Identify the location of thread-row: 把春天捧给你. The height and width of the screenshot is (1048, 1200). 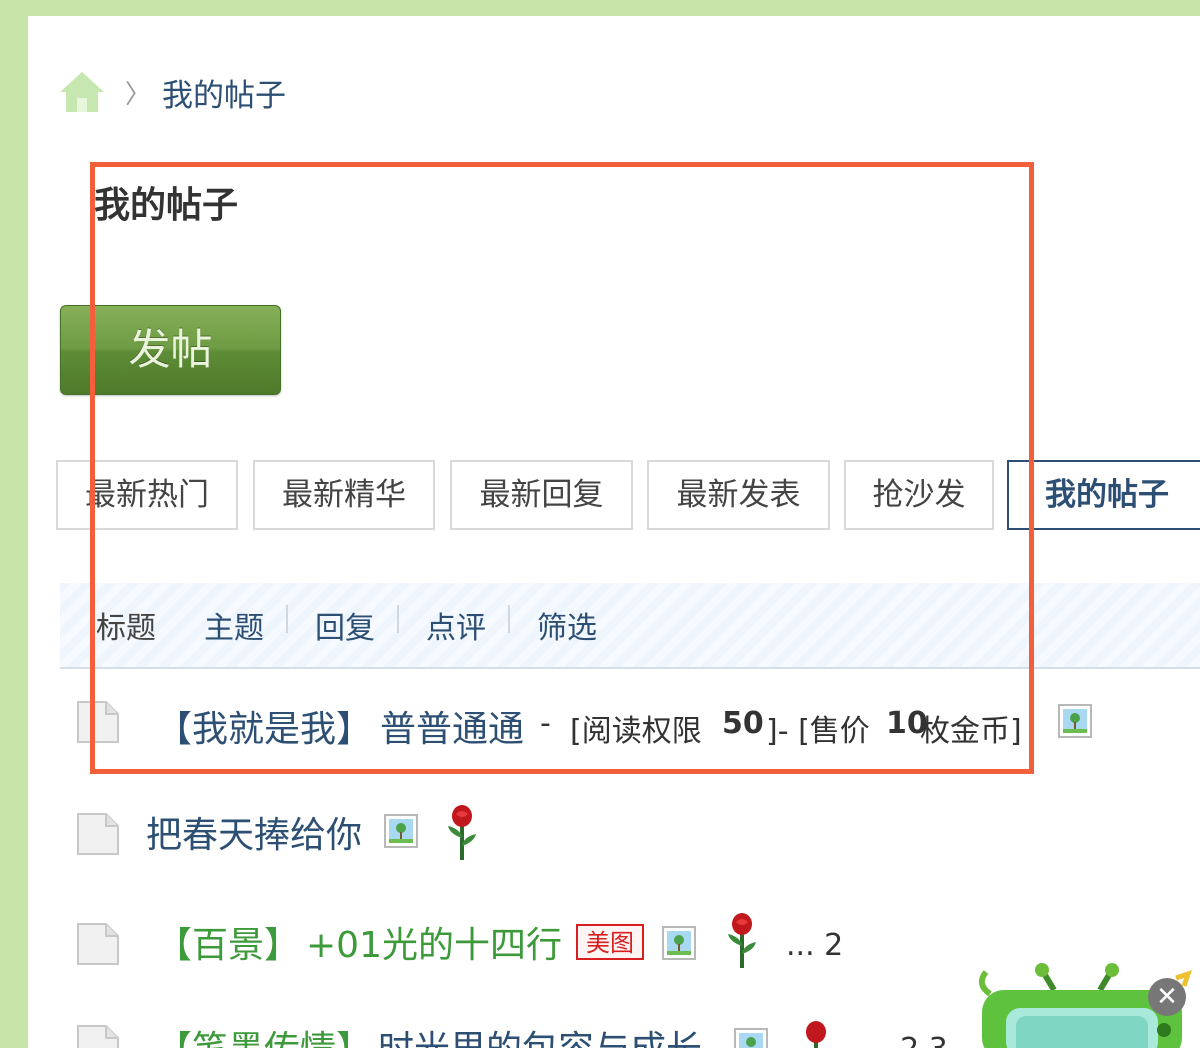
(614, 835).